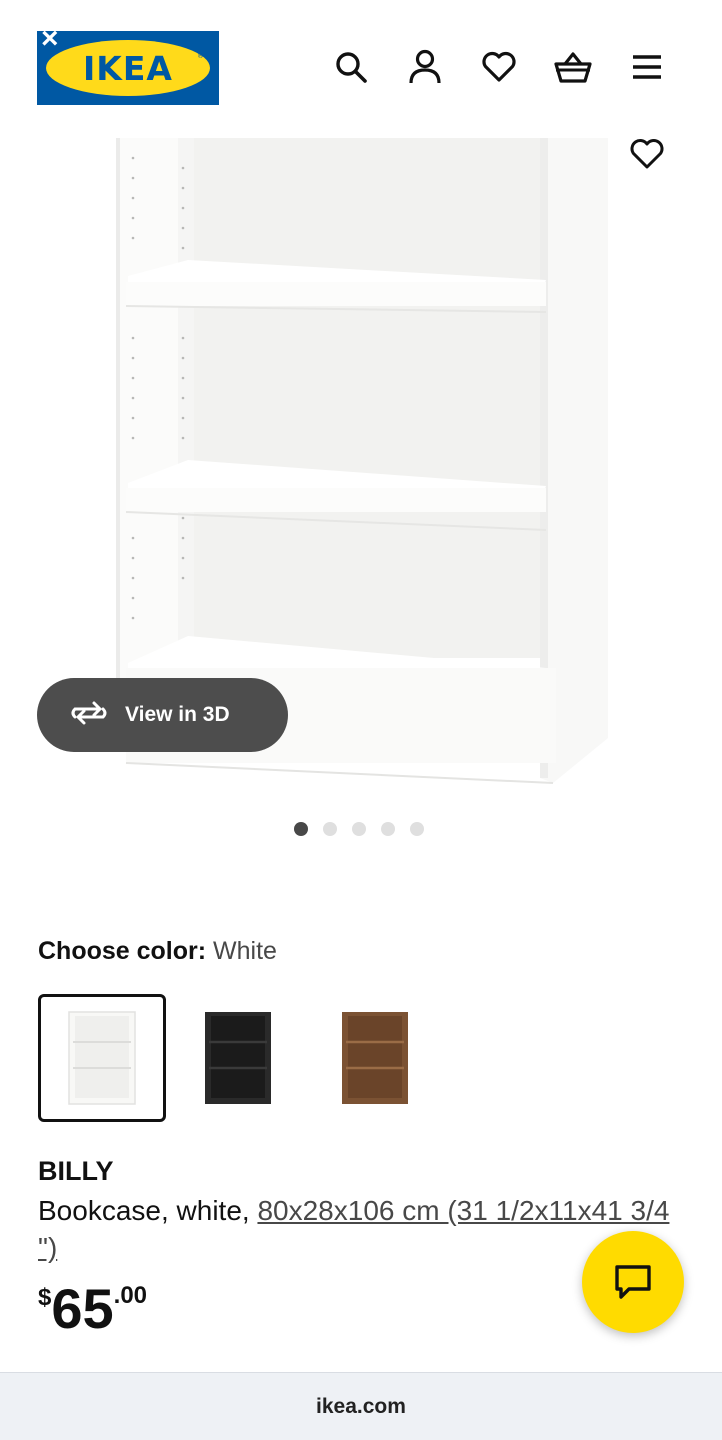 The image size is (722, 1440). Describe the element at coordinates (122, 951) in the screenshot. I see `choose-color-key: Choose color:` at that location.